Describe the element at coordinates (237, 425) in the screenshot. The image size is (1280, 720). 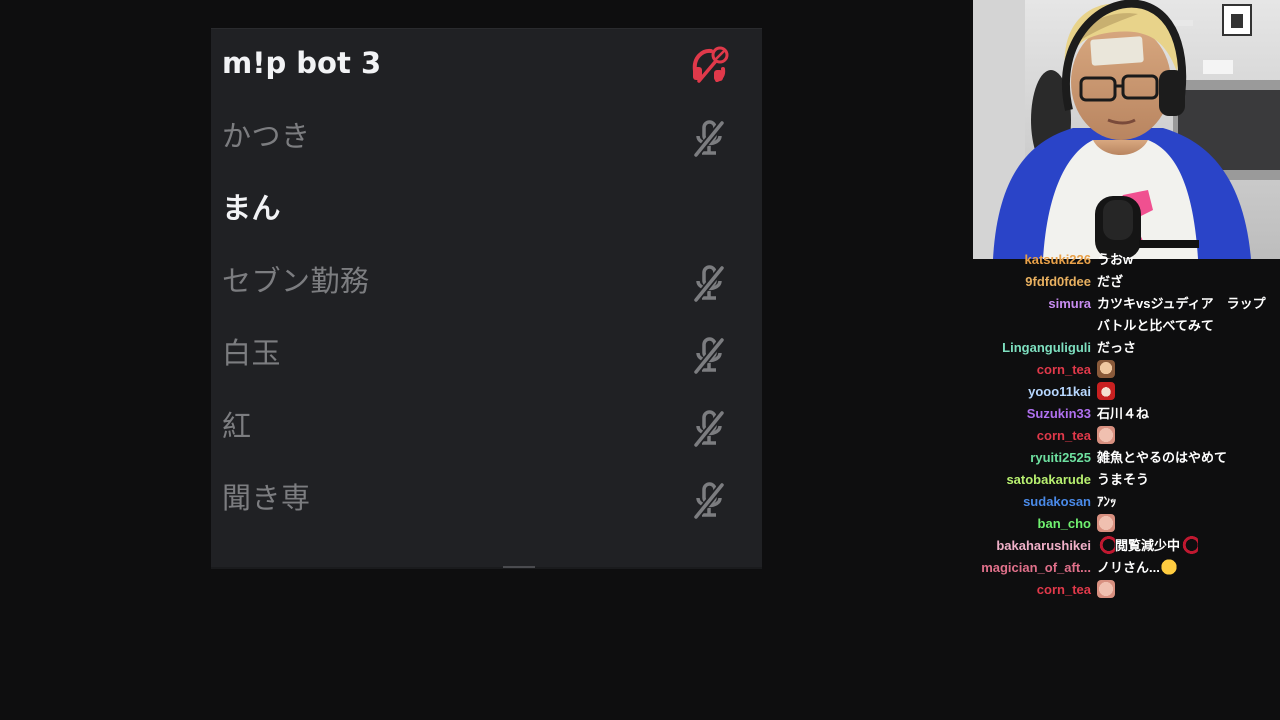
I see `voice-member-name: 紅` at that location.